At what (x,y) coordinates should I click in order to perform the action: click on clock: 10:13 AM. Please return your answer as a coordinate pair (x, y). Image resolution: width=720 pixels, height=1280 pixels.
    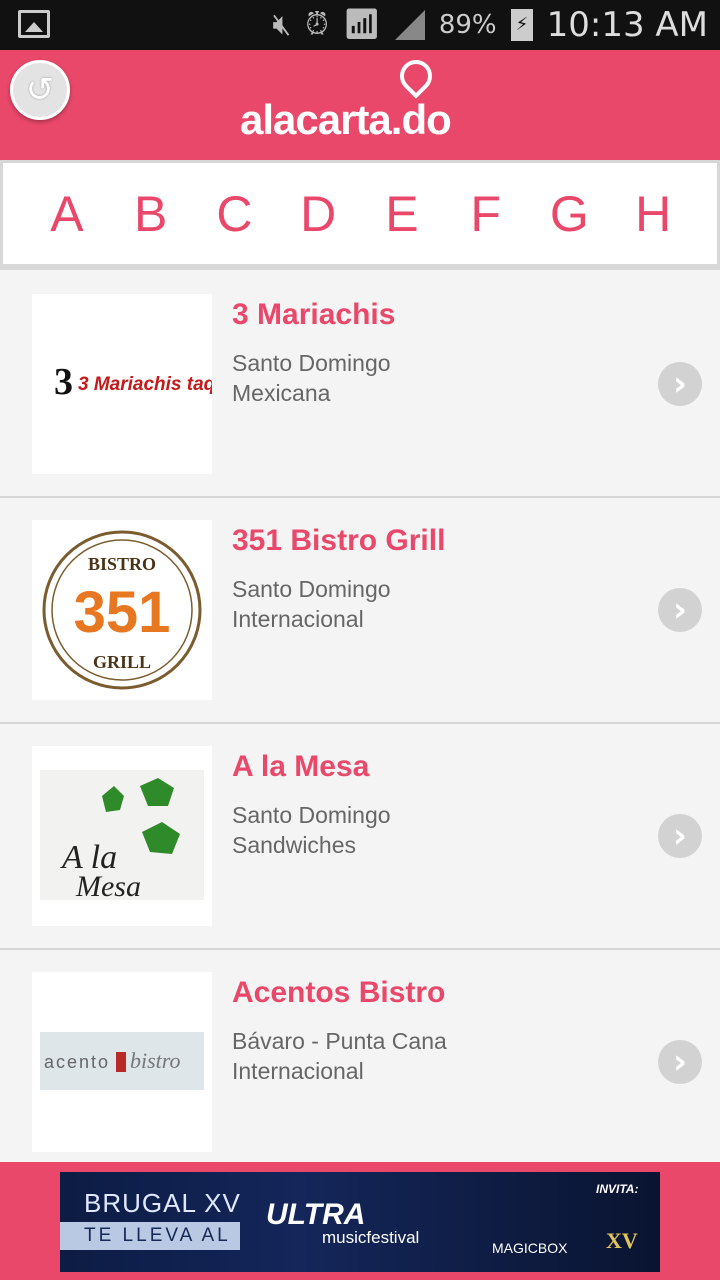
    Looking at the image, I should click on (627, 25).